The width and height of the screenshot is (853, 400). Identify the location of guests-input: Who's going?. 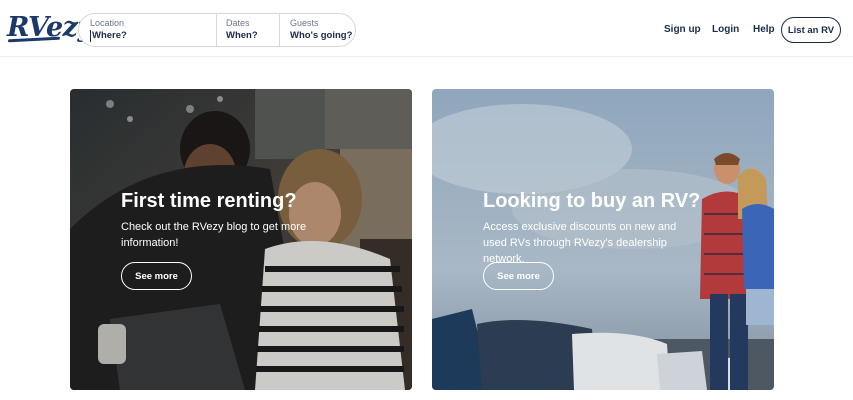
(321, 35).